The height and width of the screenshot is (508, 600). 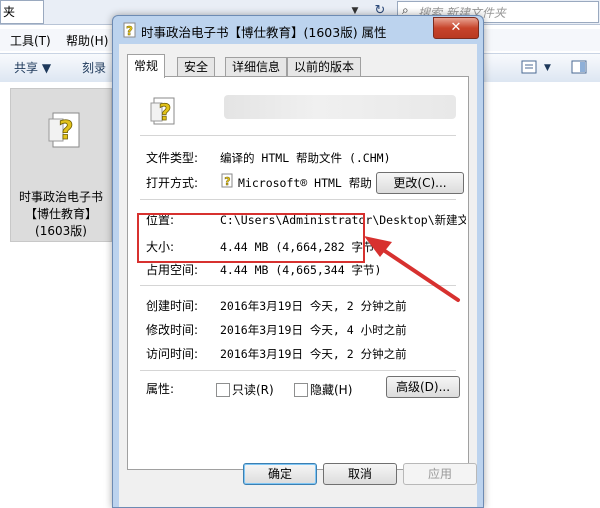 What do you see at coordinates (253, 390) in the screenshot?
I see `readonly-label: 只读(R)` at bounding box center [253, 390].